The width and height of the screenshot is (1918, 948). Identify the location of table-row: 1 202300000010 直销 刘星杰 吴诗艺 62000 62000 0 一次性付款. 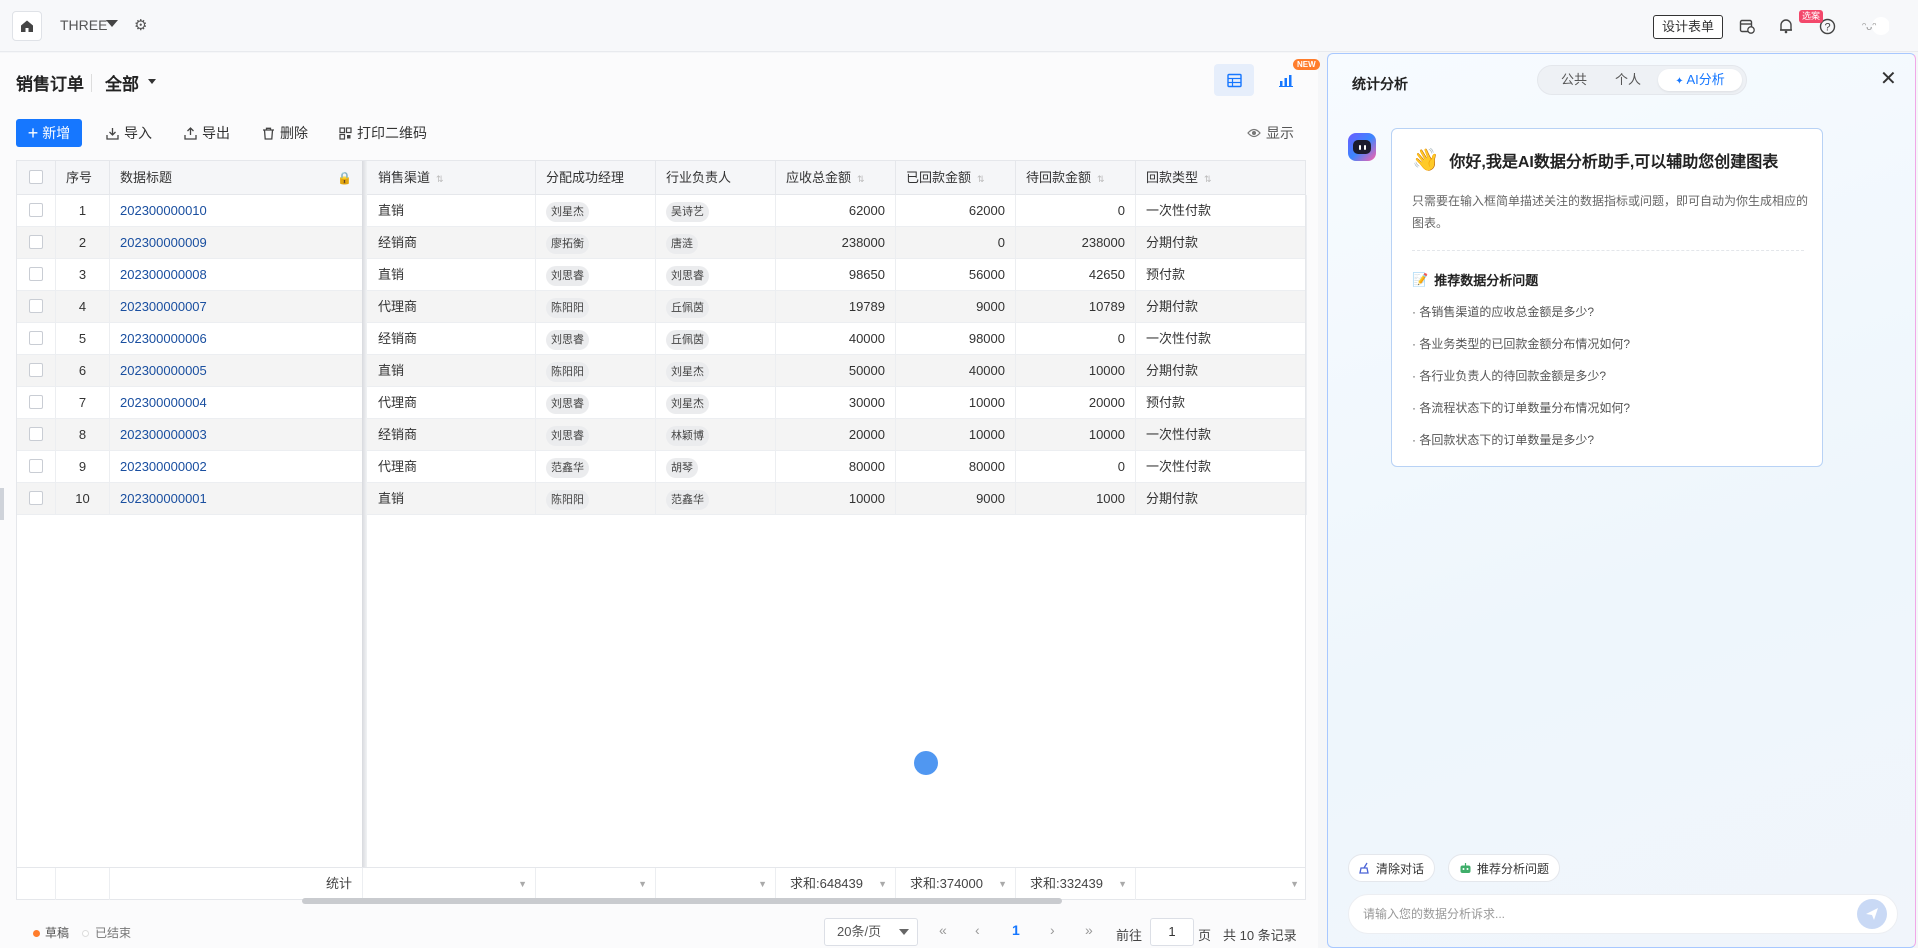
(662, 211).